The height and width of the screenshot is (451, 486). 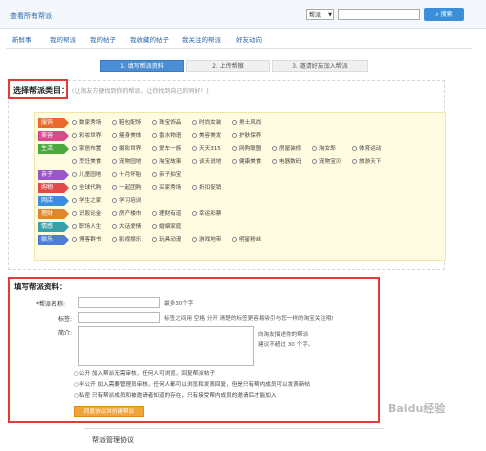 I want to click on category-option: 明星粉丝, so click(x=246, y=240).